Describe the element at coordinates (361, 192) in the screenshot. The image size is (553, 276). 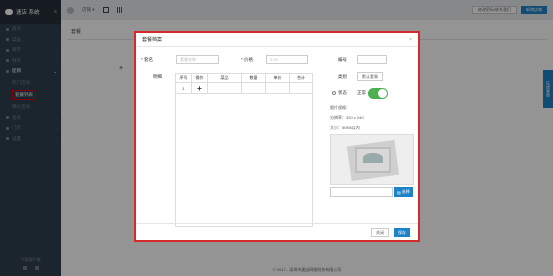
I see `image-path-input` at that location.